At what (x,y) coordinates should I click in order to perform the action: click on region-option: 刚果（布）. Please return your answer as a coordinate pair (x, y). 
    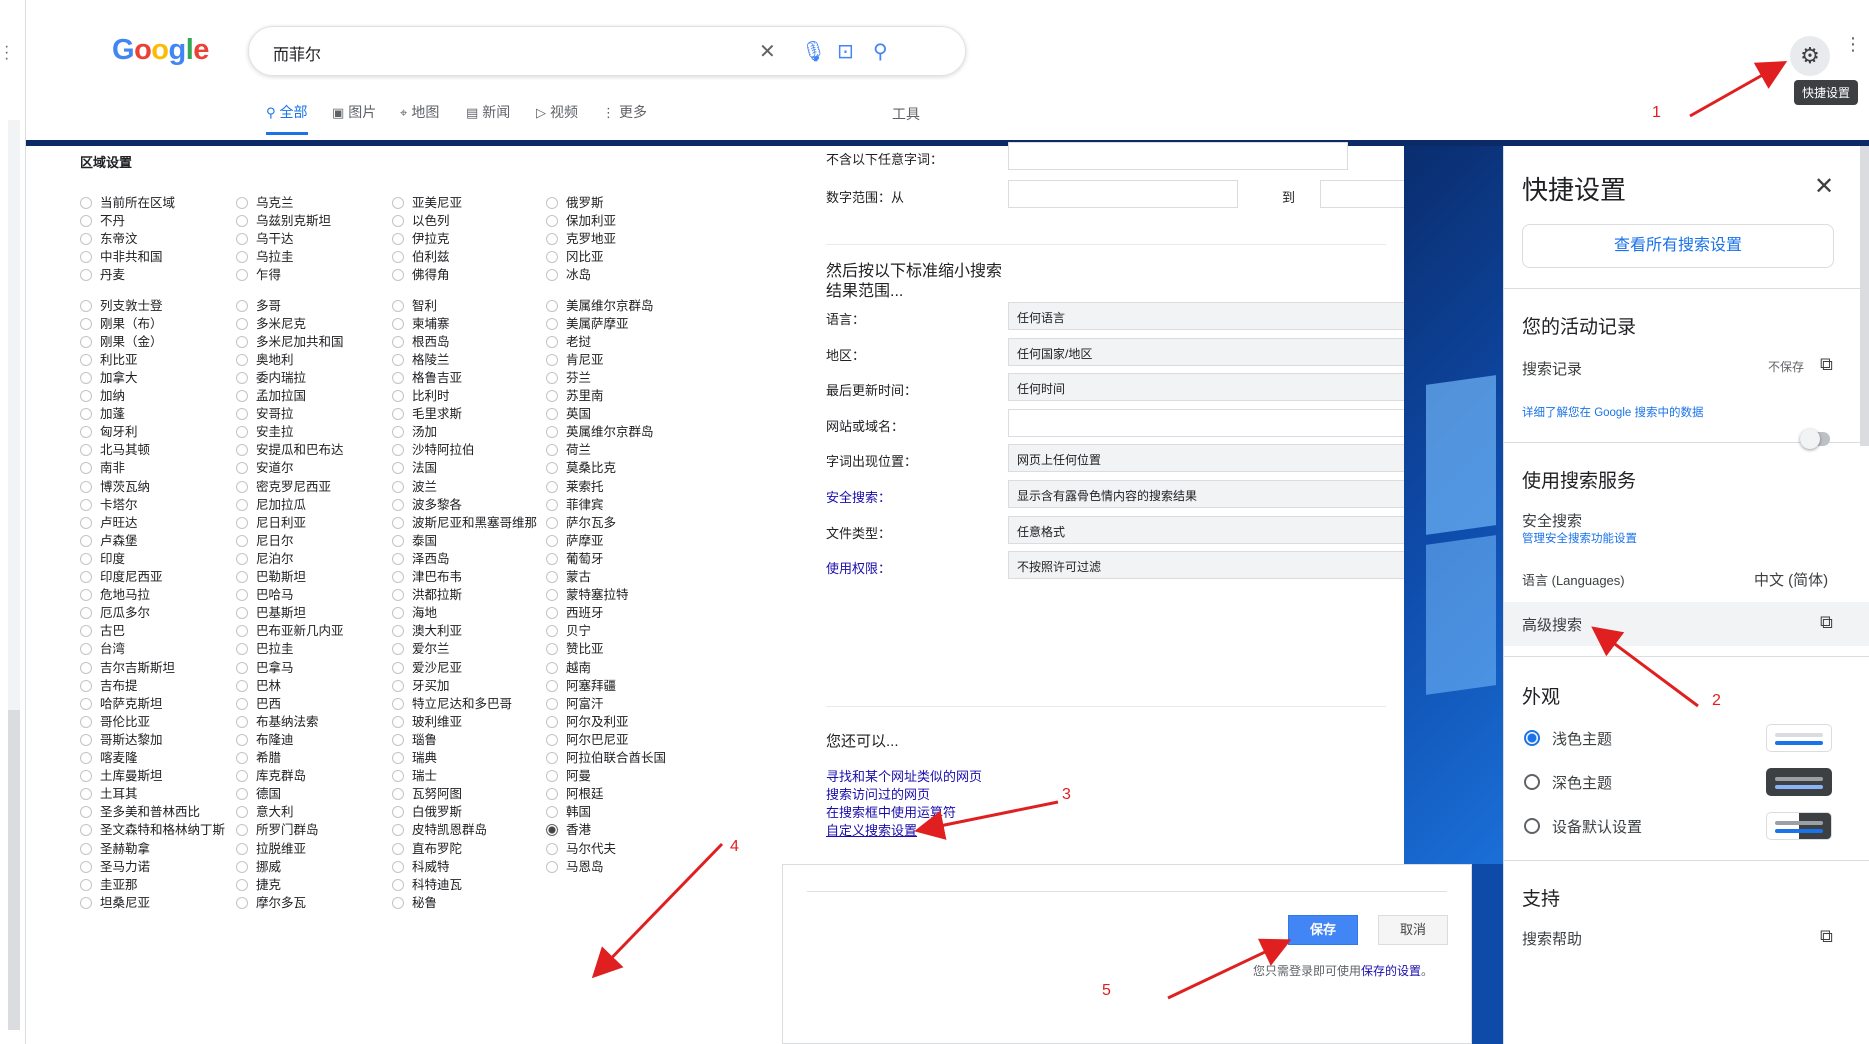
    Looking at the image, I should click on (121, 322).